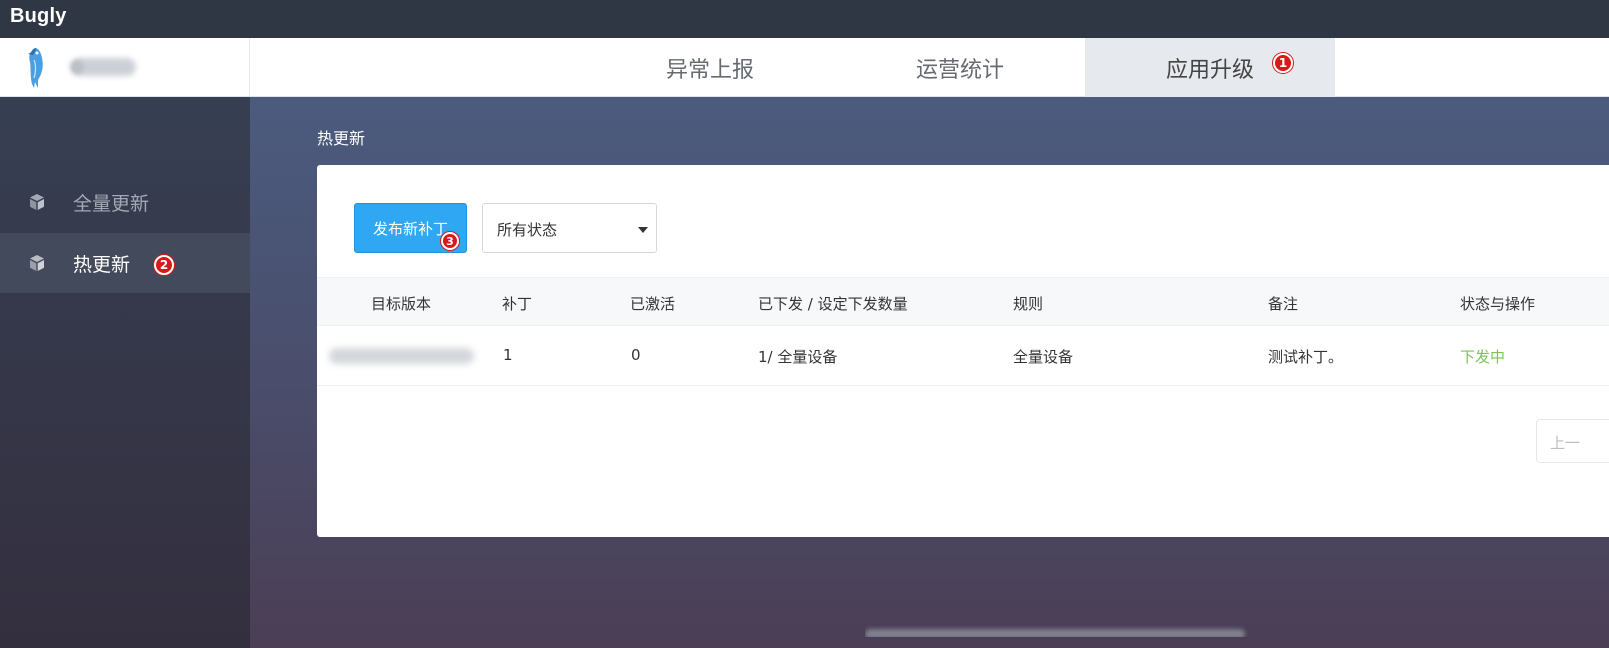  What do you see at coordinates (102, 264) in the screenshot?
I see `sidebar-item-label: 热更新` at bounding box center [102, 264].